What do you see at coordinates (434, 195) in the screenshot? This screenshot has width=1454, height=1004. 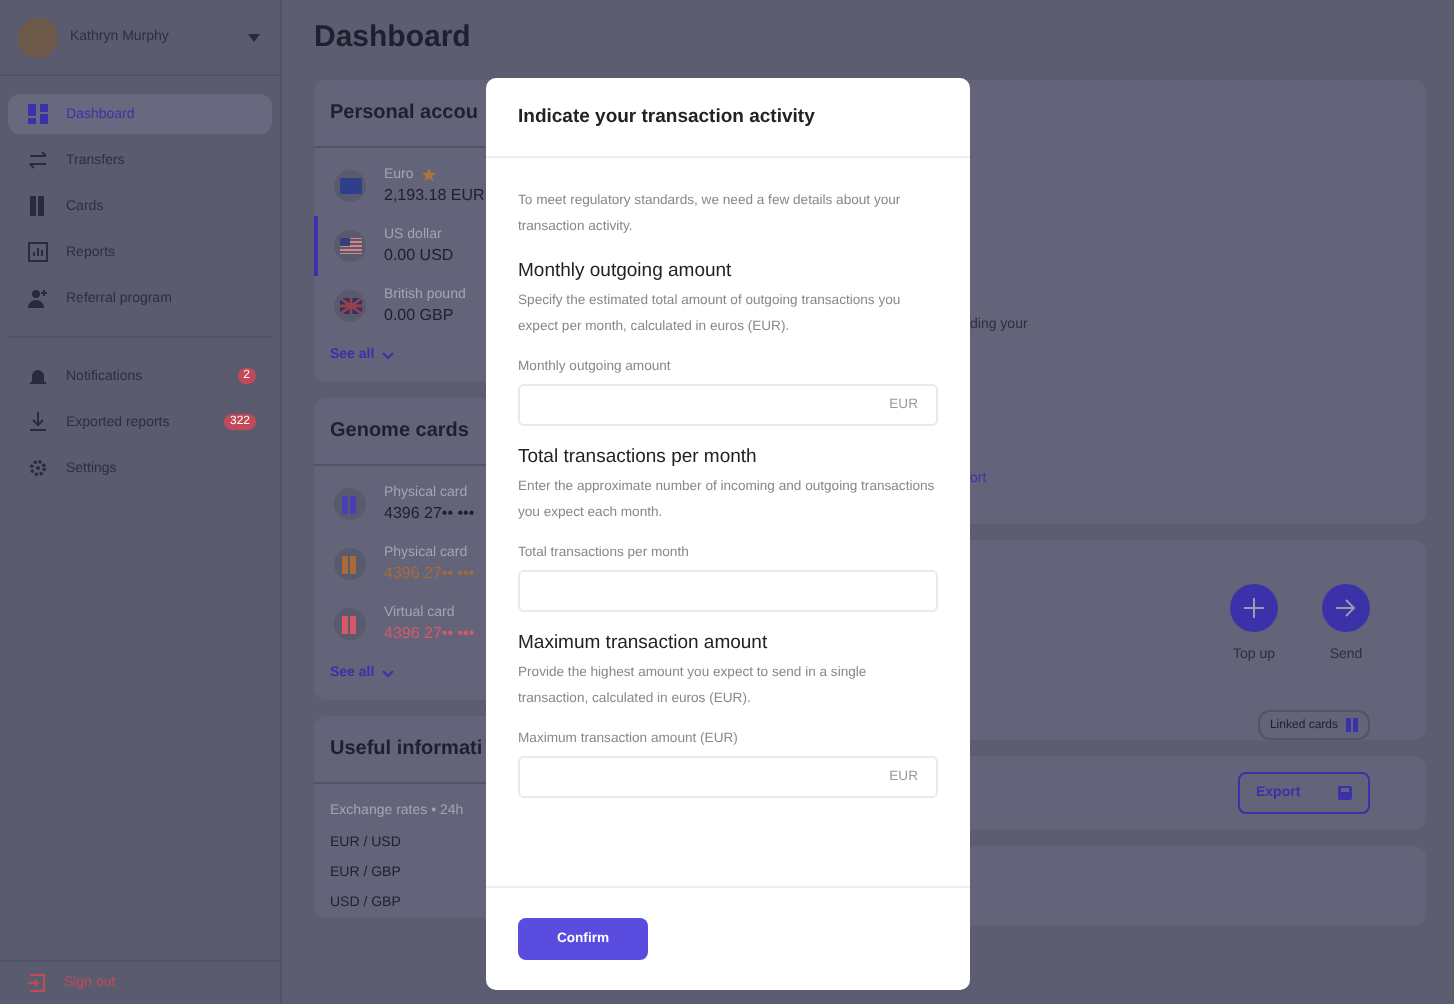 I see `account-balance: 2,193.18 EUR` at bounding box center [434, 195].